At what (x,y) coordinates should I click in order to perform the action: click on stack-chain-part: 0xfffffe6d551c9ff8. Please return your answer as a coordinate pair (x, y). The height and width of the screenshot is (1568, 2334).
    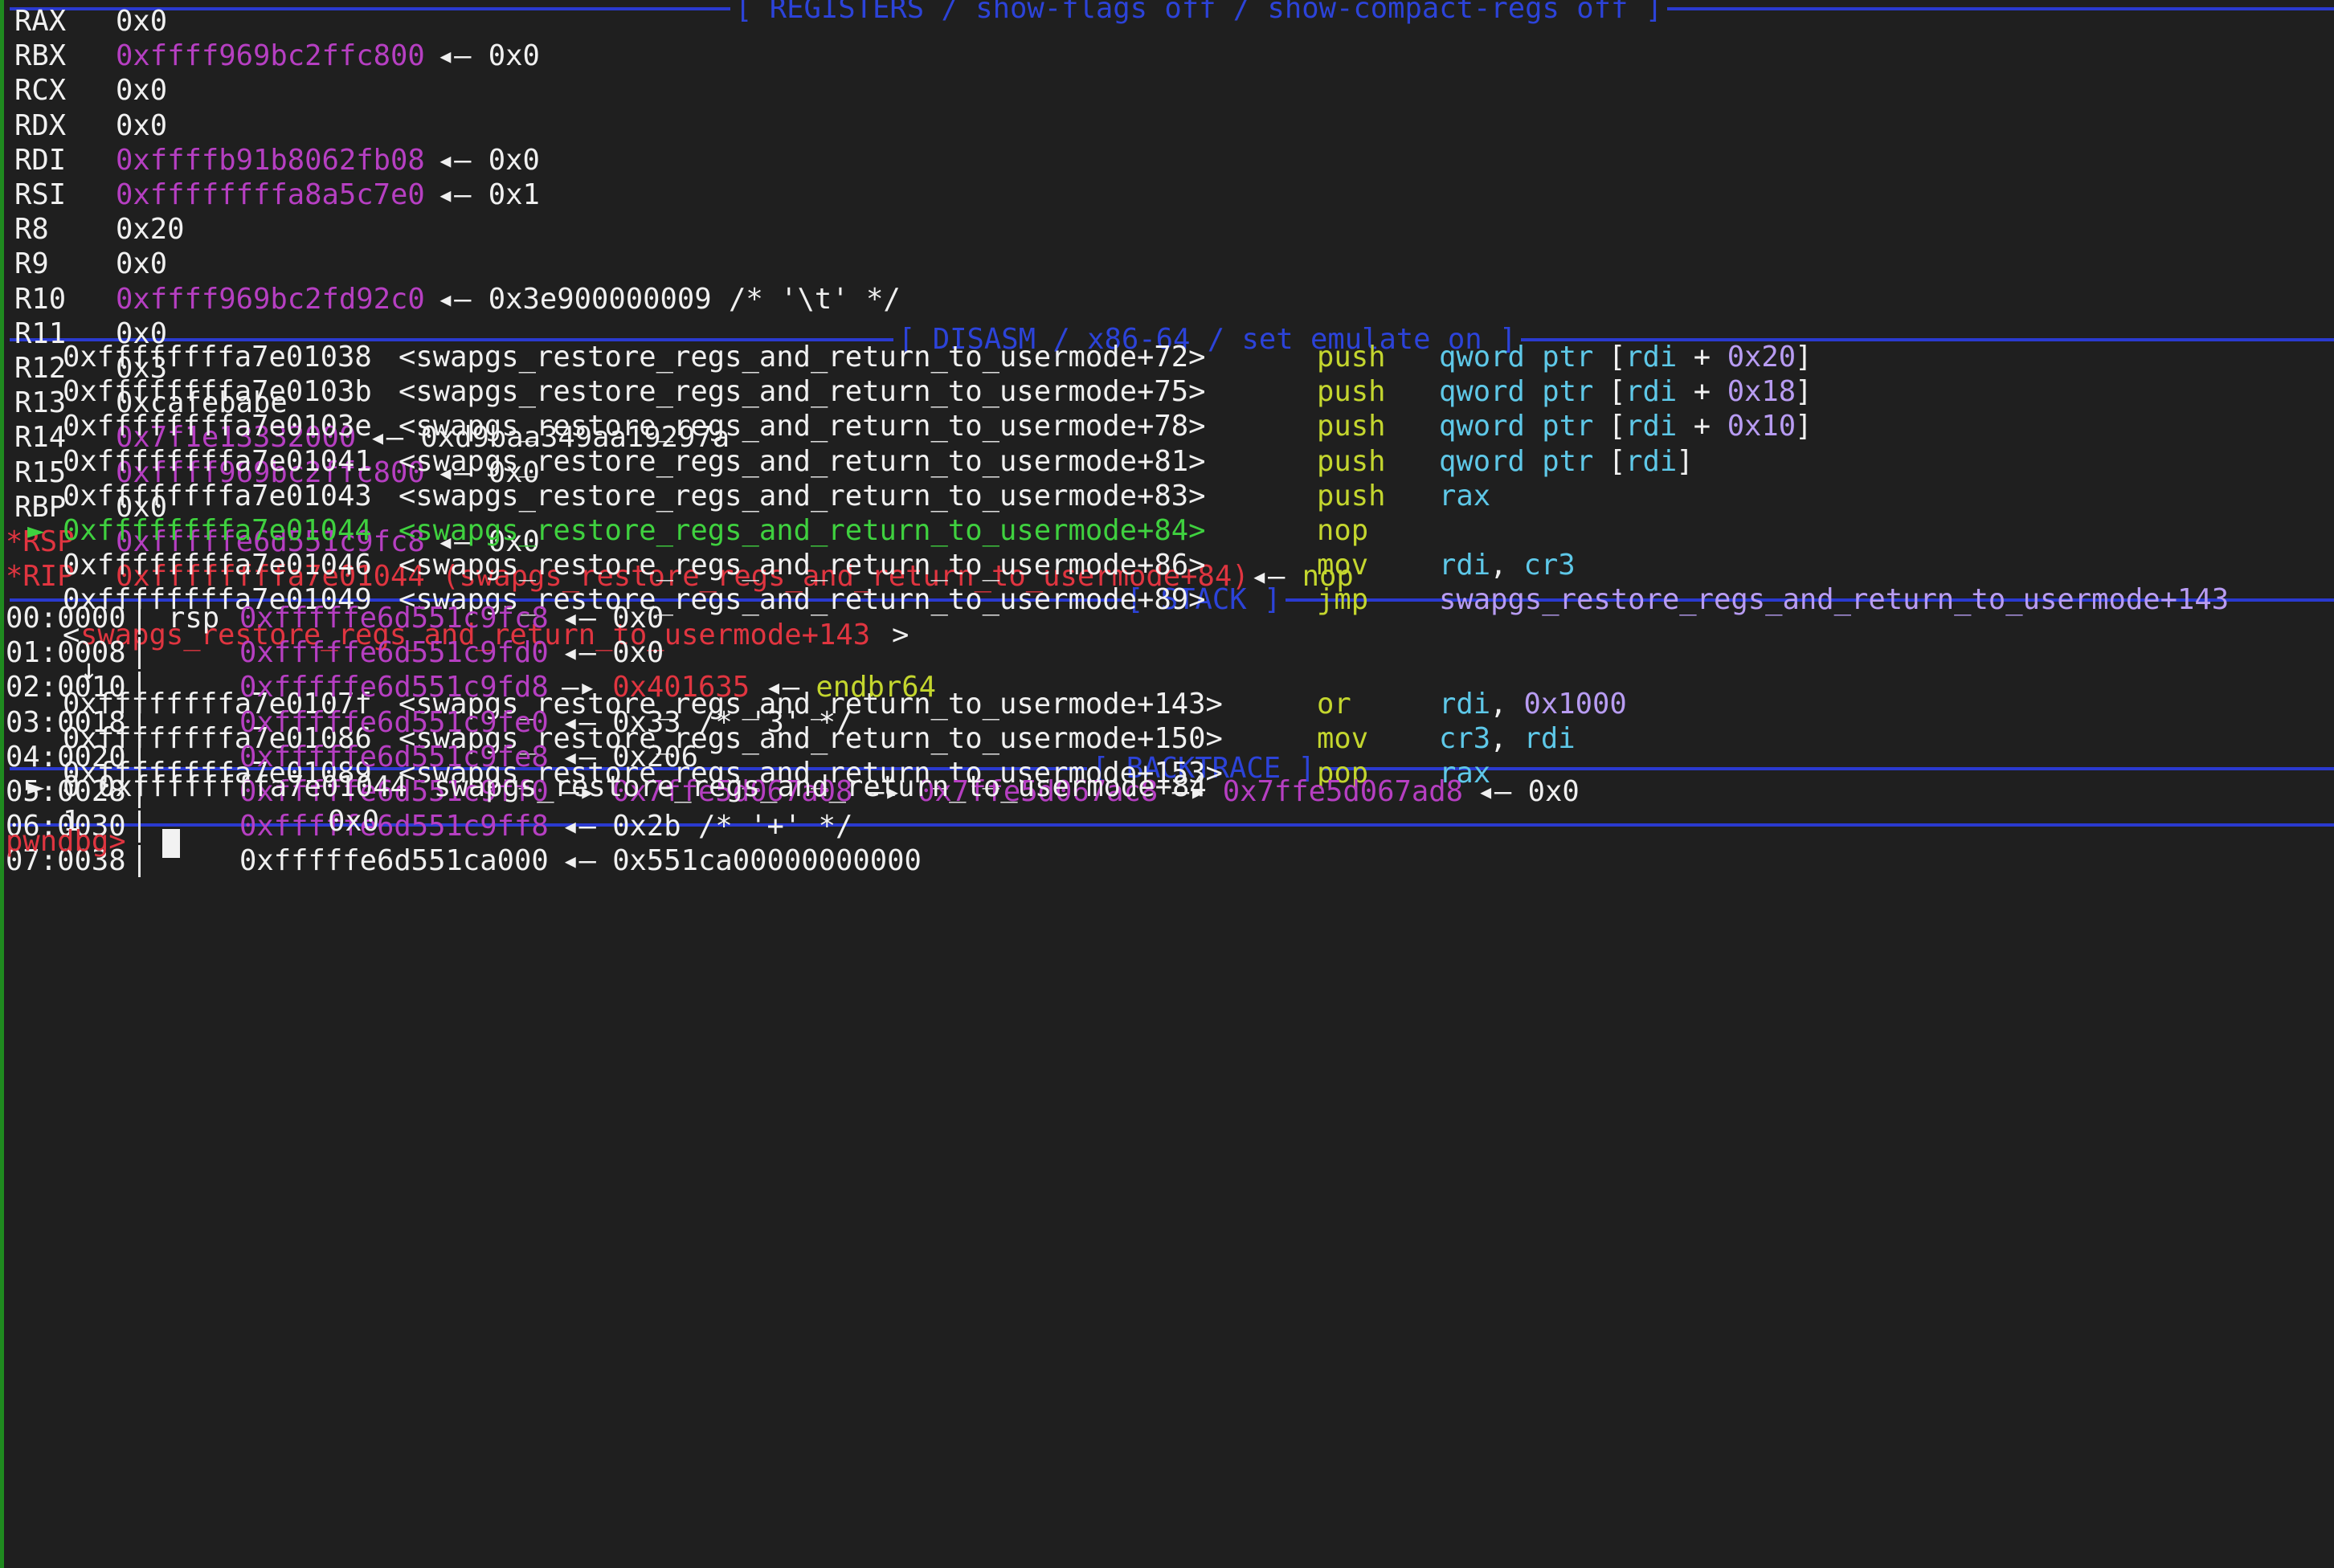
    Looking at the image, I should click on (394, 827).